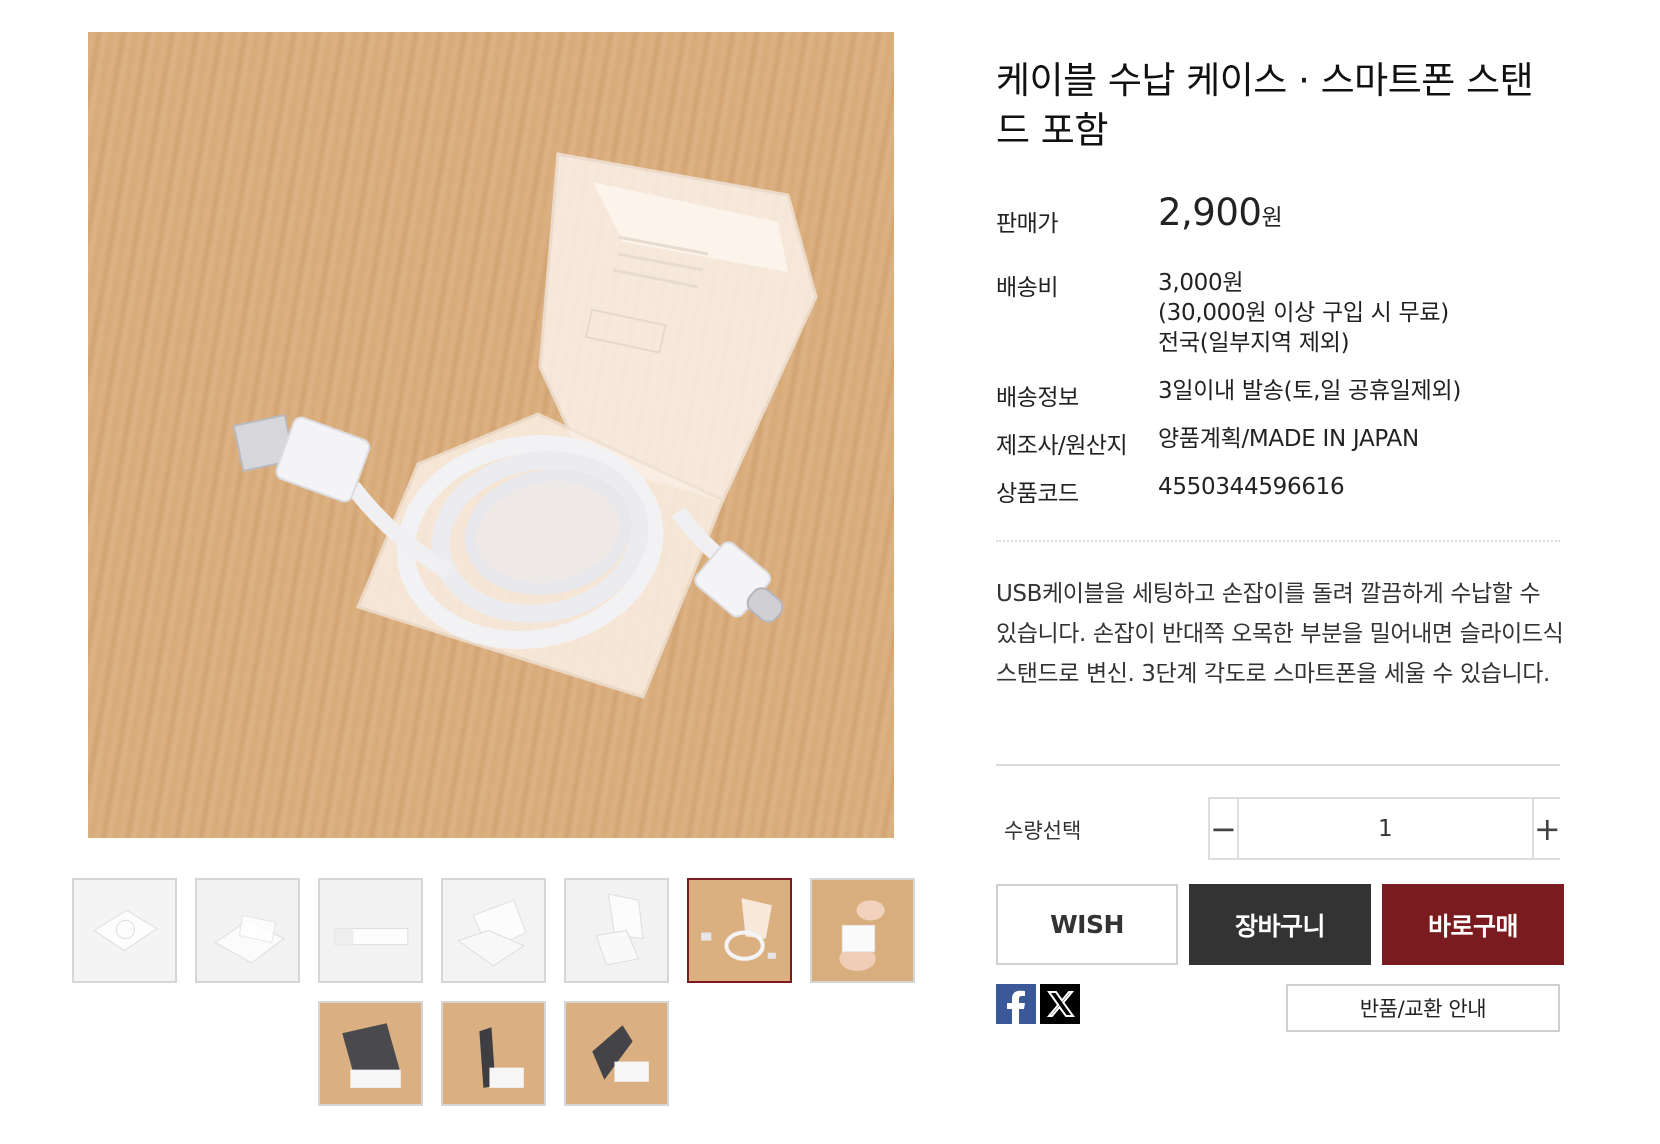  What do you see at coordinates (1224, 828) in the screenshot?
I see `quantity-decrease-button: −` at bounding box center [1224, 828].